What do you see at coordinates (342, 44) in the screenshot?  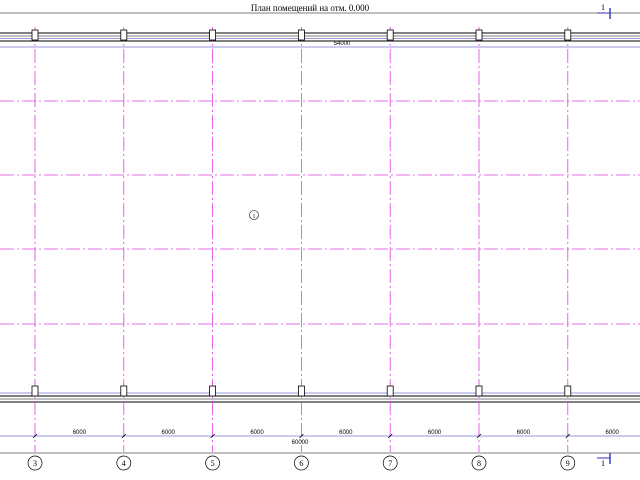 I see `overall-dimension-top: 54000` at bounding box center [342, 44].